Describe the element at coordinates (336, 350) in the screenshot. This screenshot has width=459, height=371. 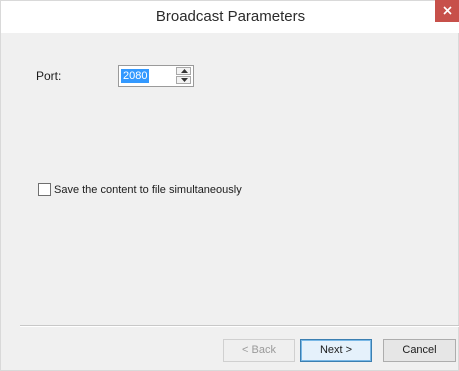
I see `next-button: Next >` at that location.